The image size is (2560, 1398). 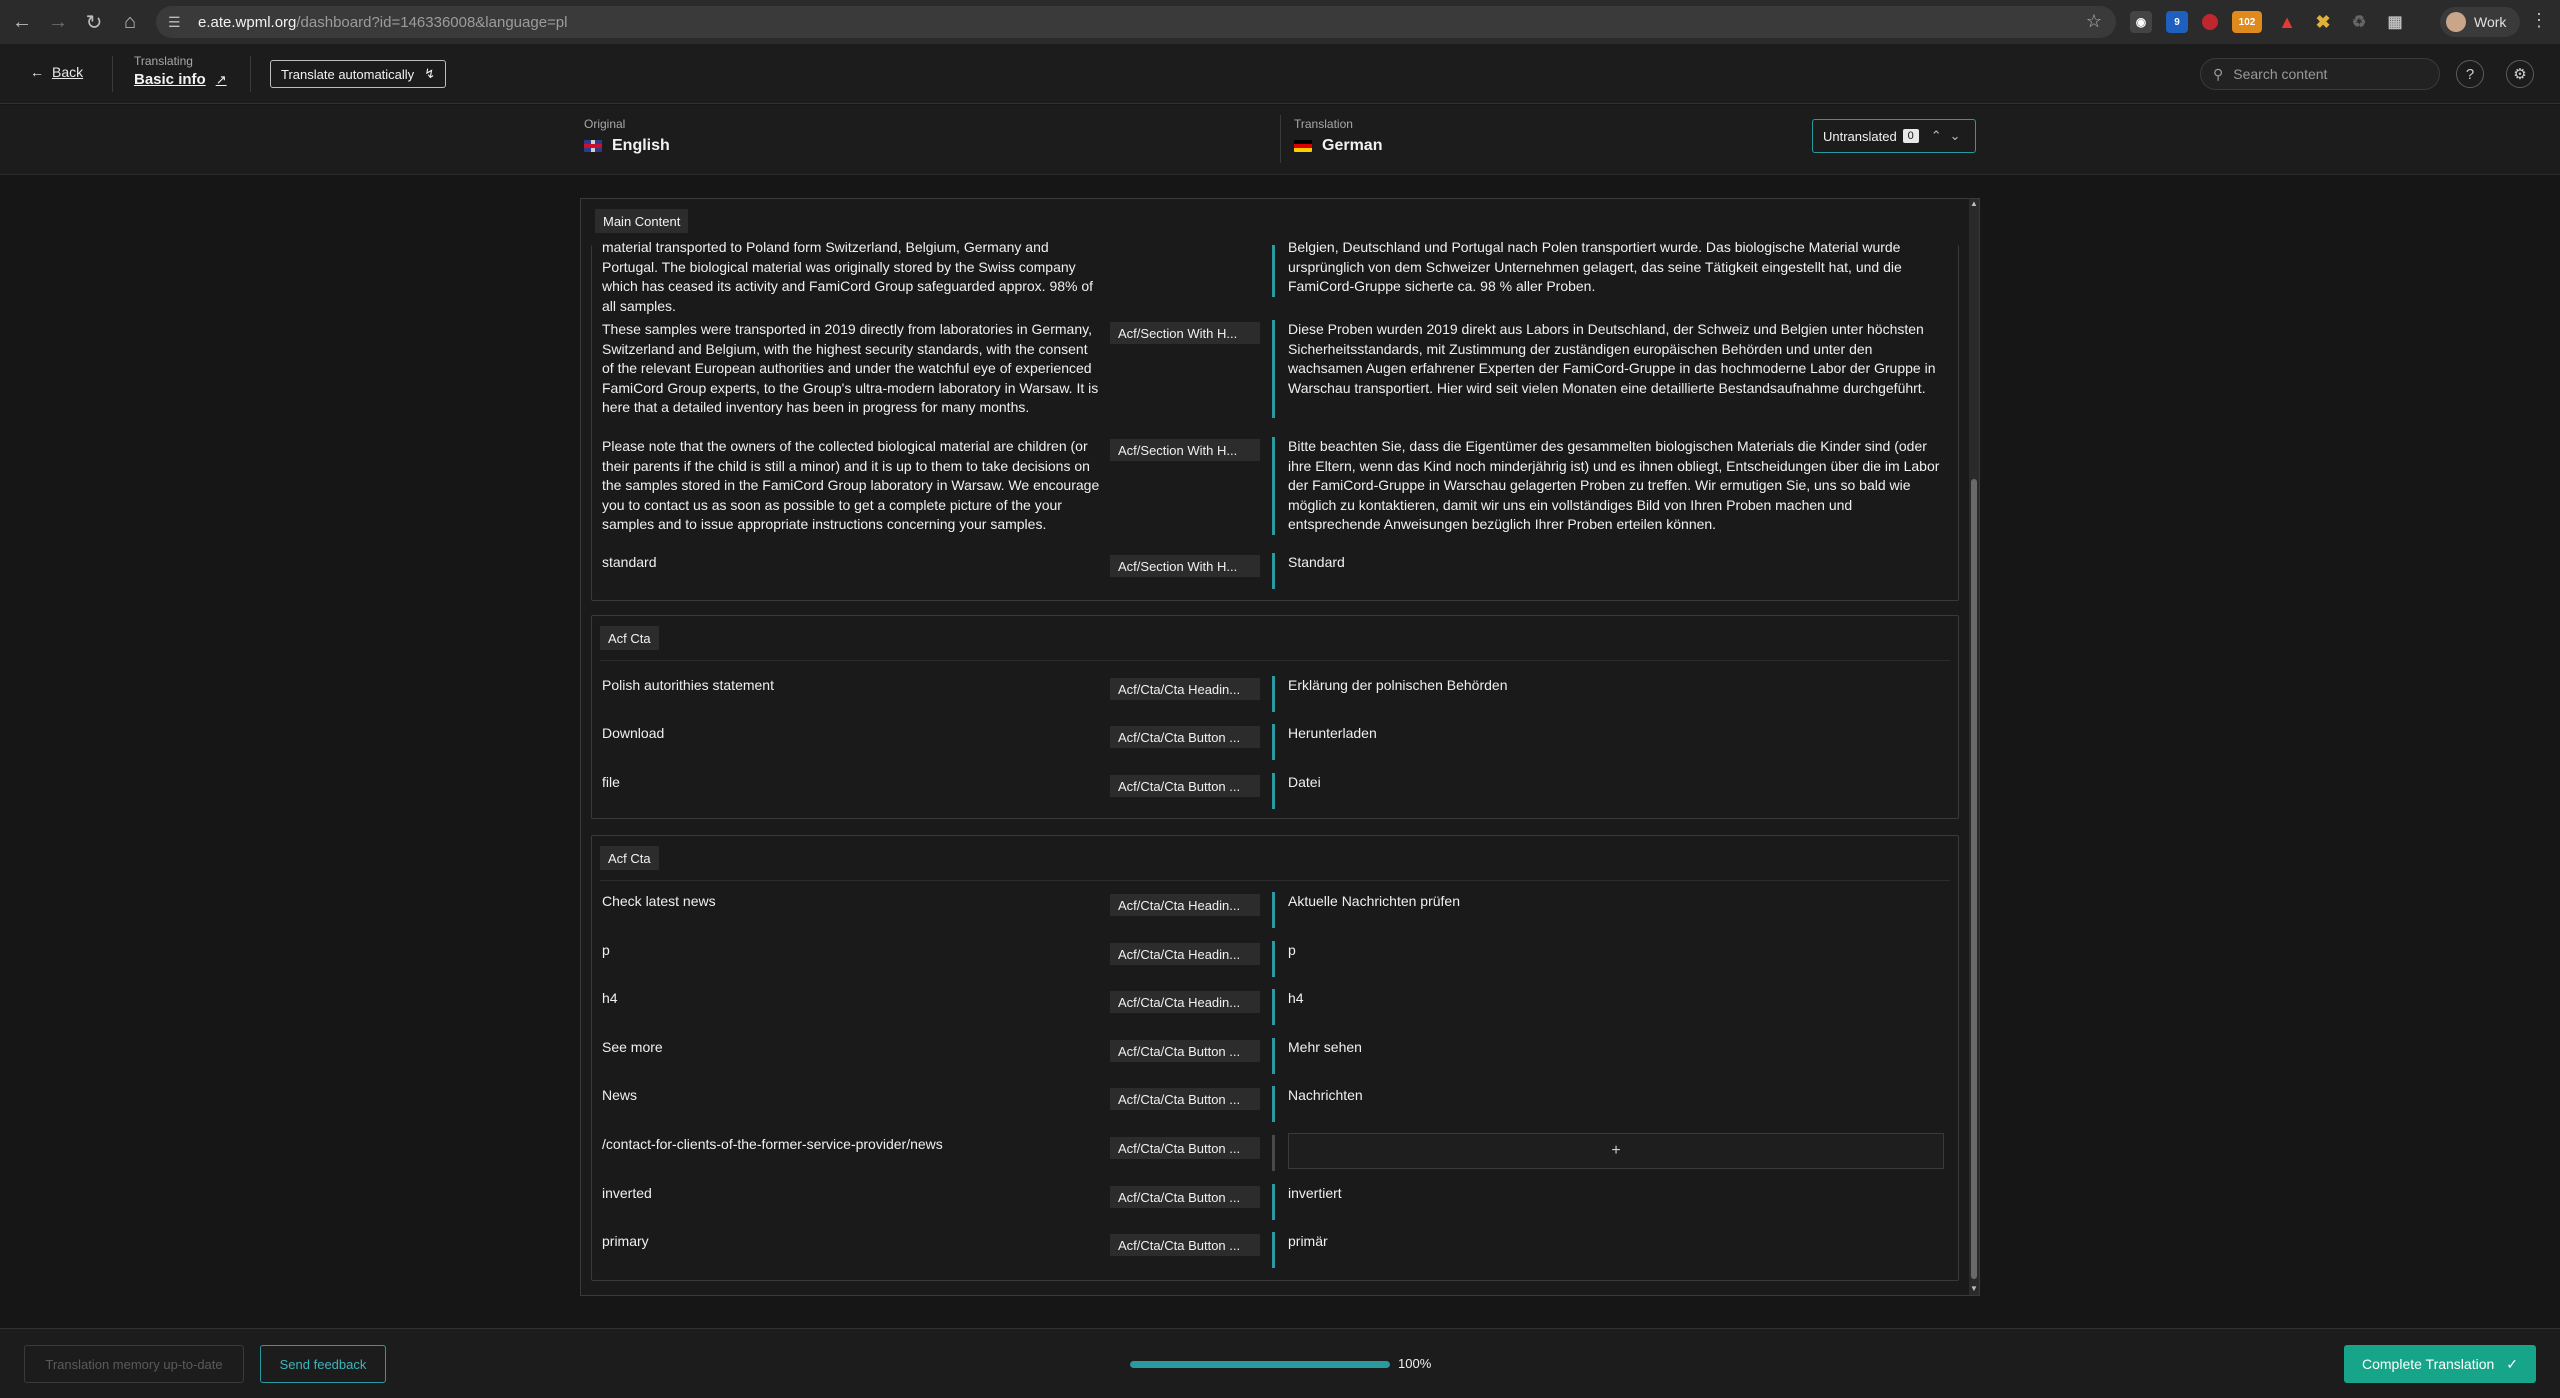 I want to click on incognito-icon: ◉, so click(x=2141, y=22).